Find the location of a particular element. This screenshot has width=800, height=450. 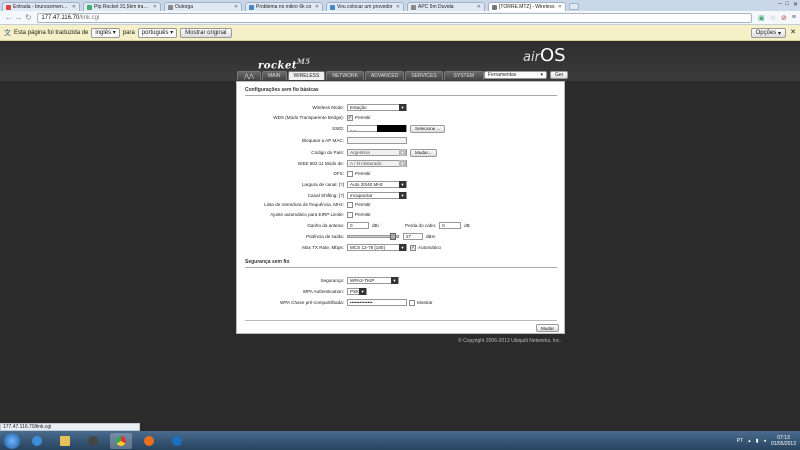

ssid-input: _ _ is located at coordinates (377, 128).